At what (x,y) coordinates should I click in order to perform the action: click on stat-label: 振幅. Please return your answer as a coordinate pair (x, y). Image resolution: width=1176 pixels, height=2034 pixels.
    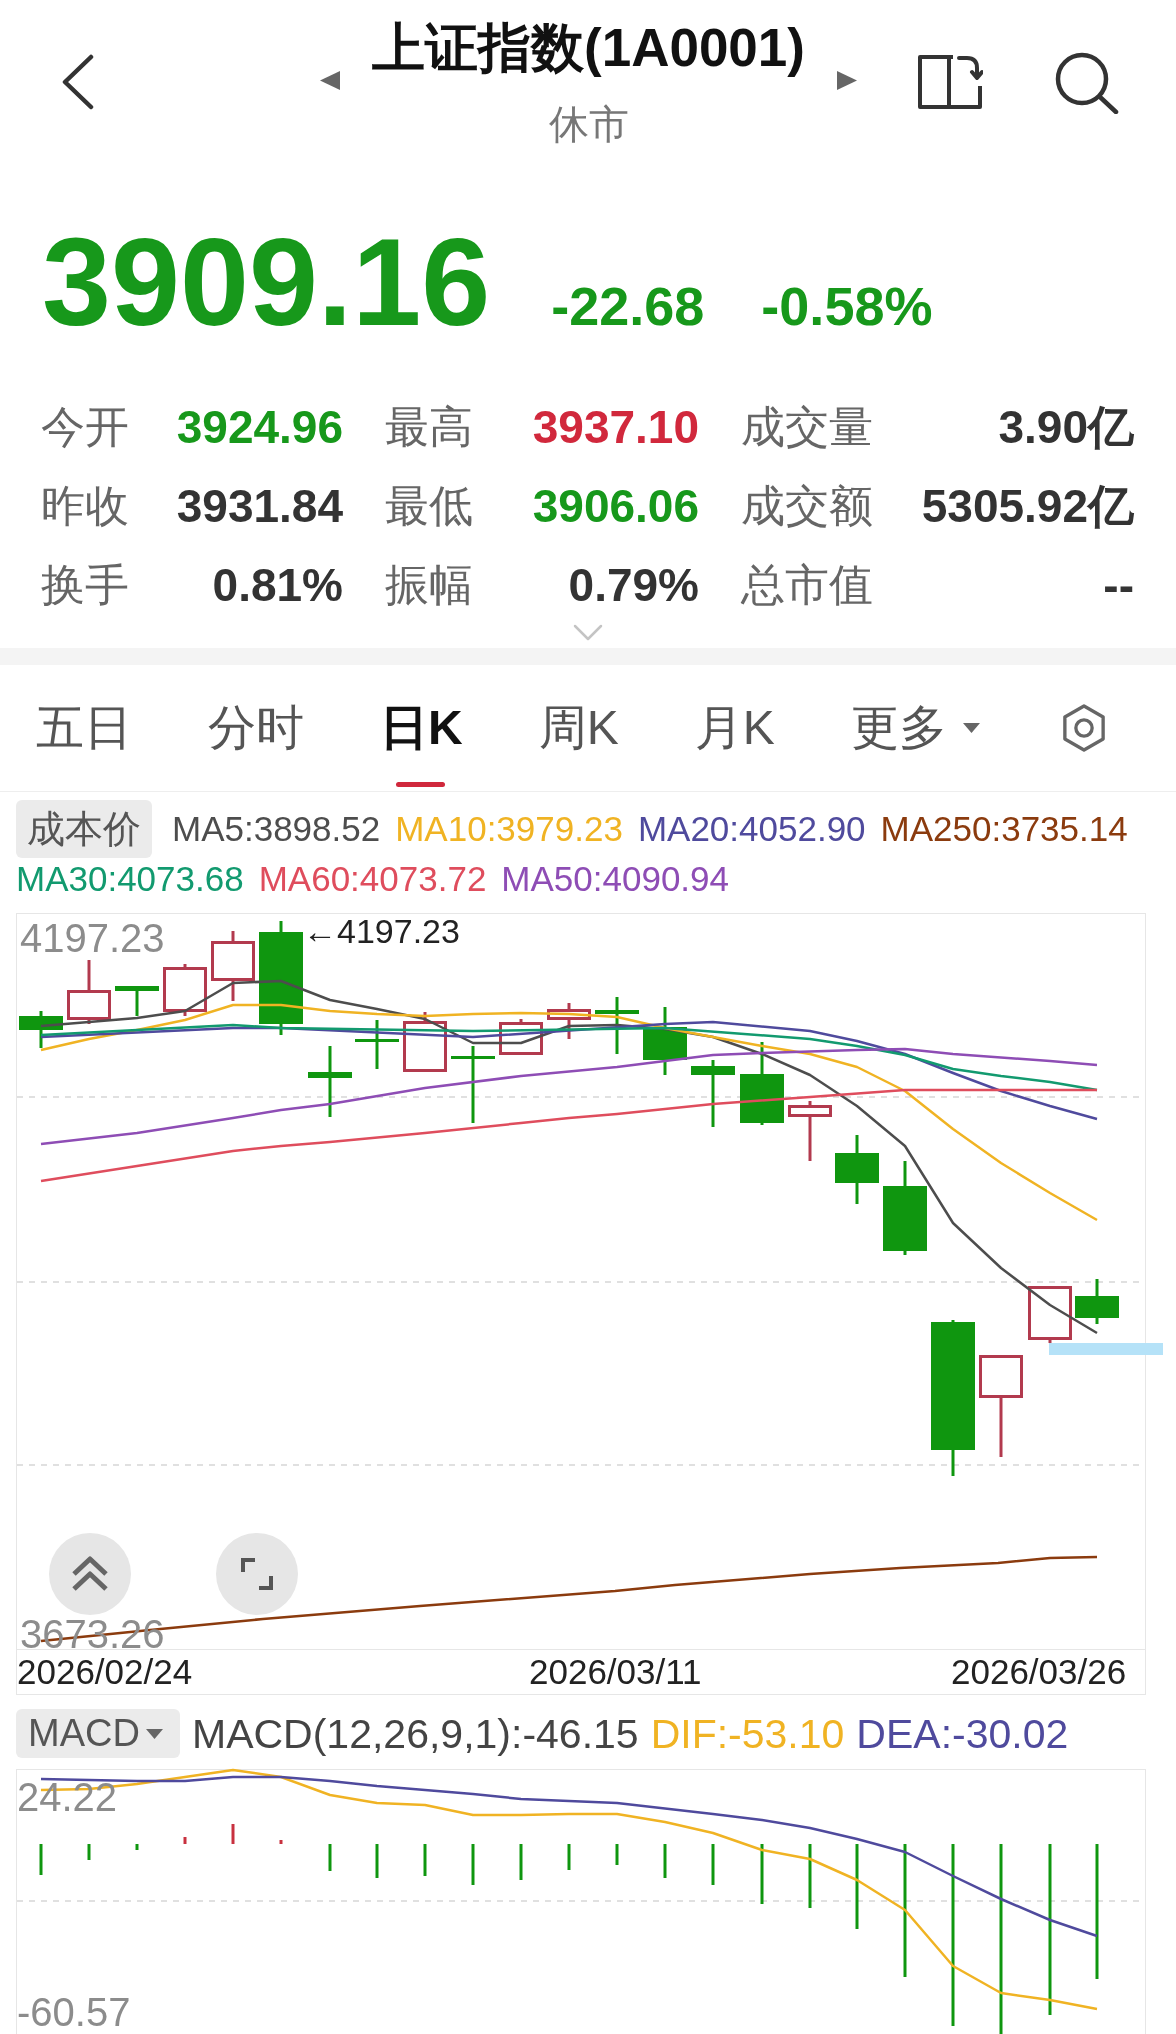
    Looking at the image, I should click on (429, 584).